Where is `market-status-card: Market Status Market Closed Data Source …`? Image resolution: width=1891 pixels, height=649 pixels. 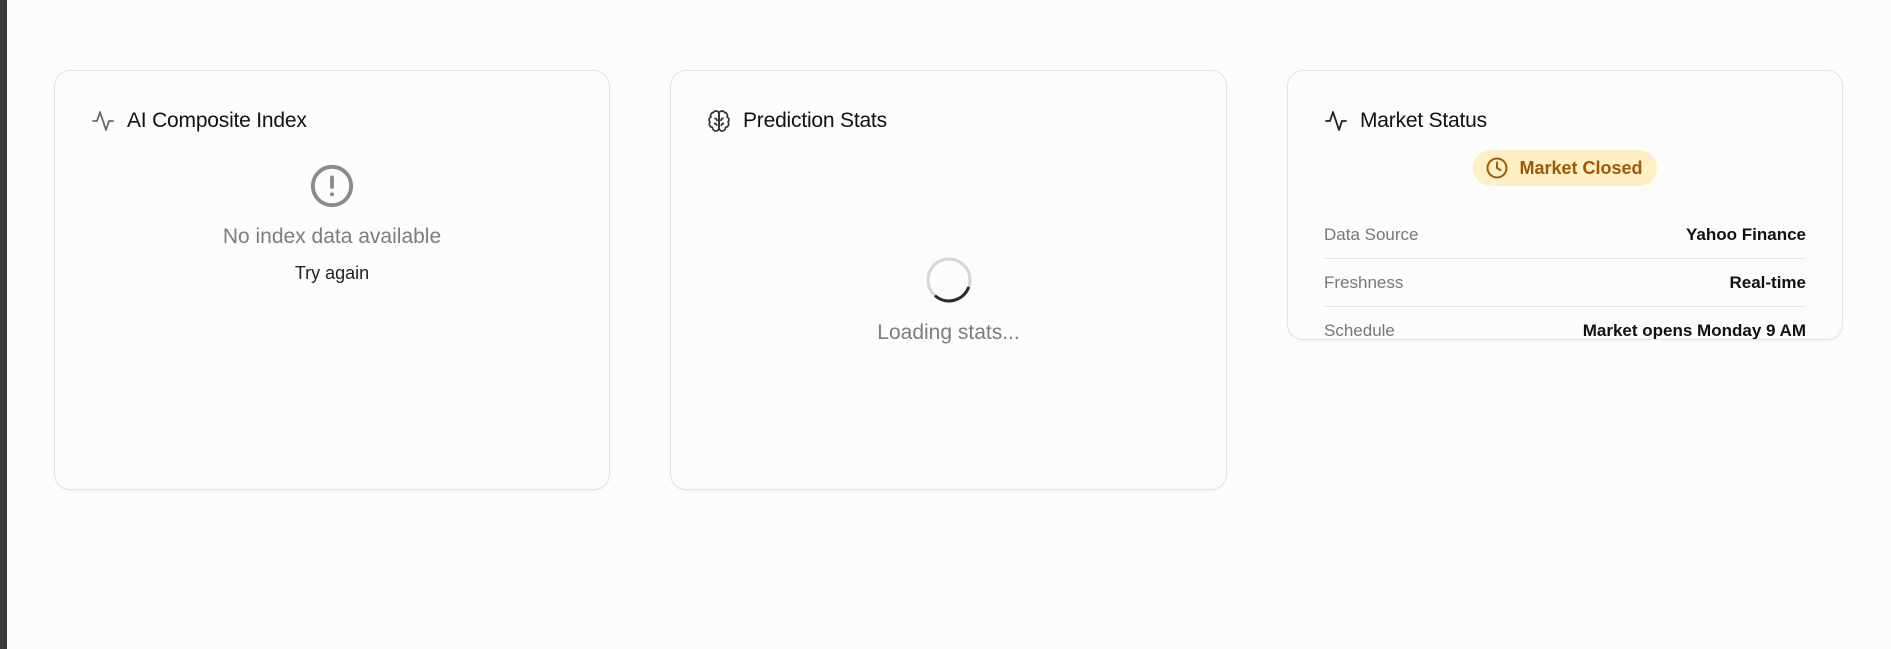
market-status-card: Market Status Market Closed Data Source … is located at coordinates (1565, 205).